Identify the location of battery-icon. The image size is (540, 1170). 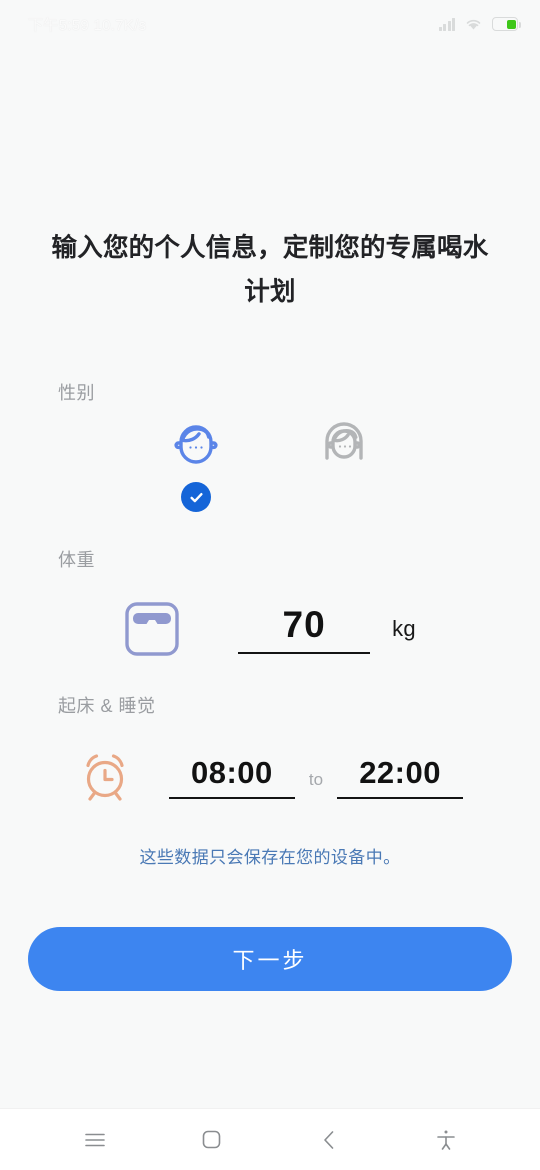
(506, 24).